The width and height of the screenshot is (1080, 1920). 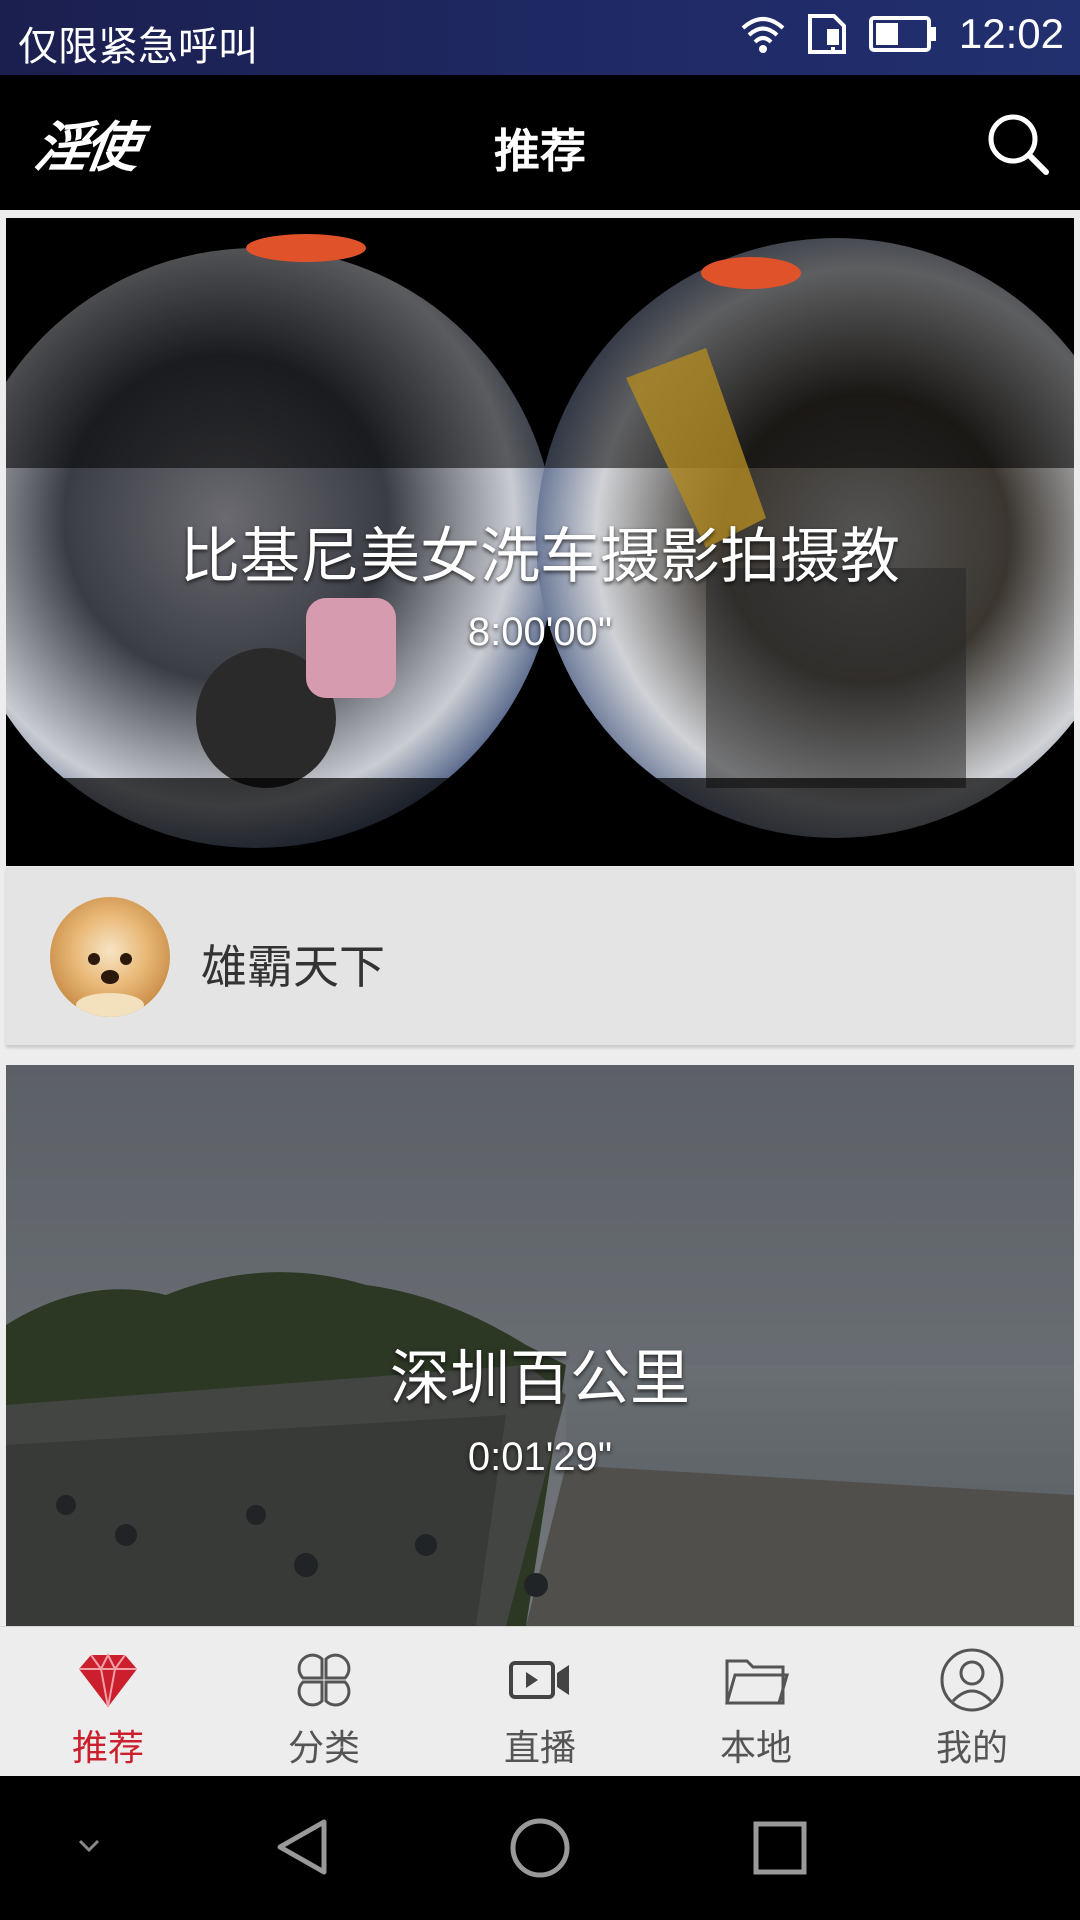 I want to click on carrier-status: 仅限紧急呼叫, so click(x=138, y=47).